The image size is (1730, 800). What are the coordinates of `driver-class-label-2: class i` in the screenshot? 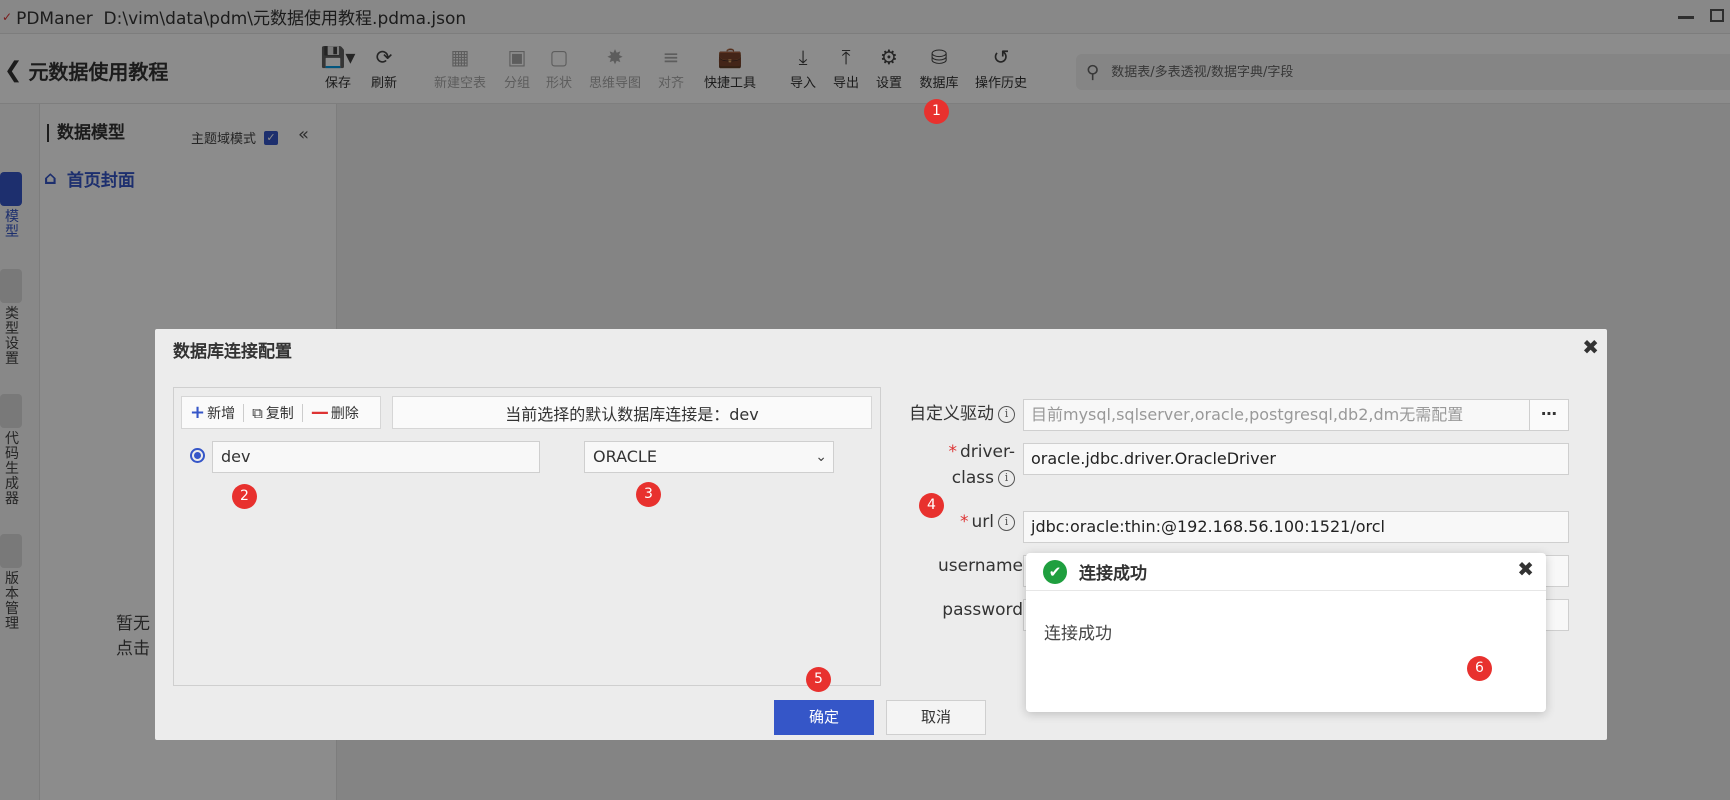 It's located at (983, 478).